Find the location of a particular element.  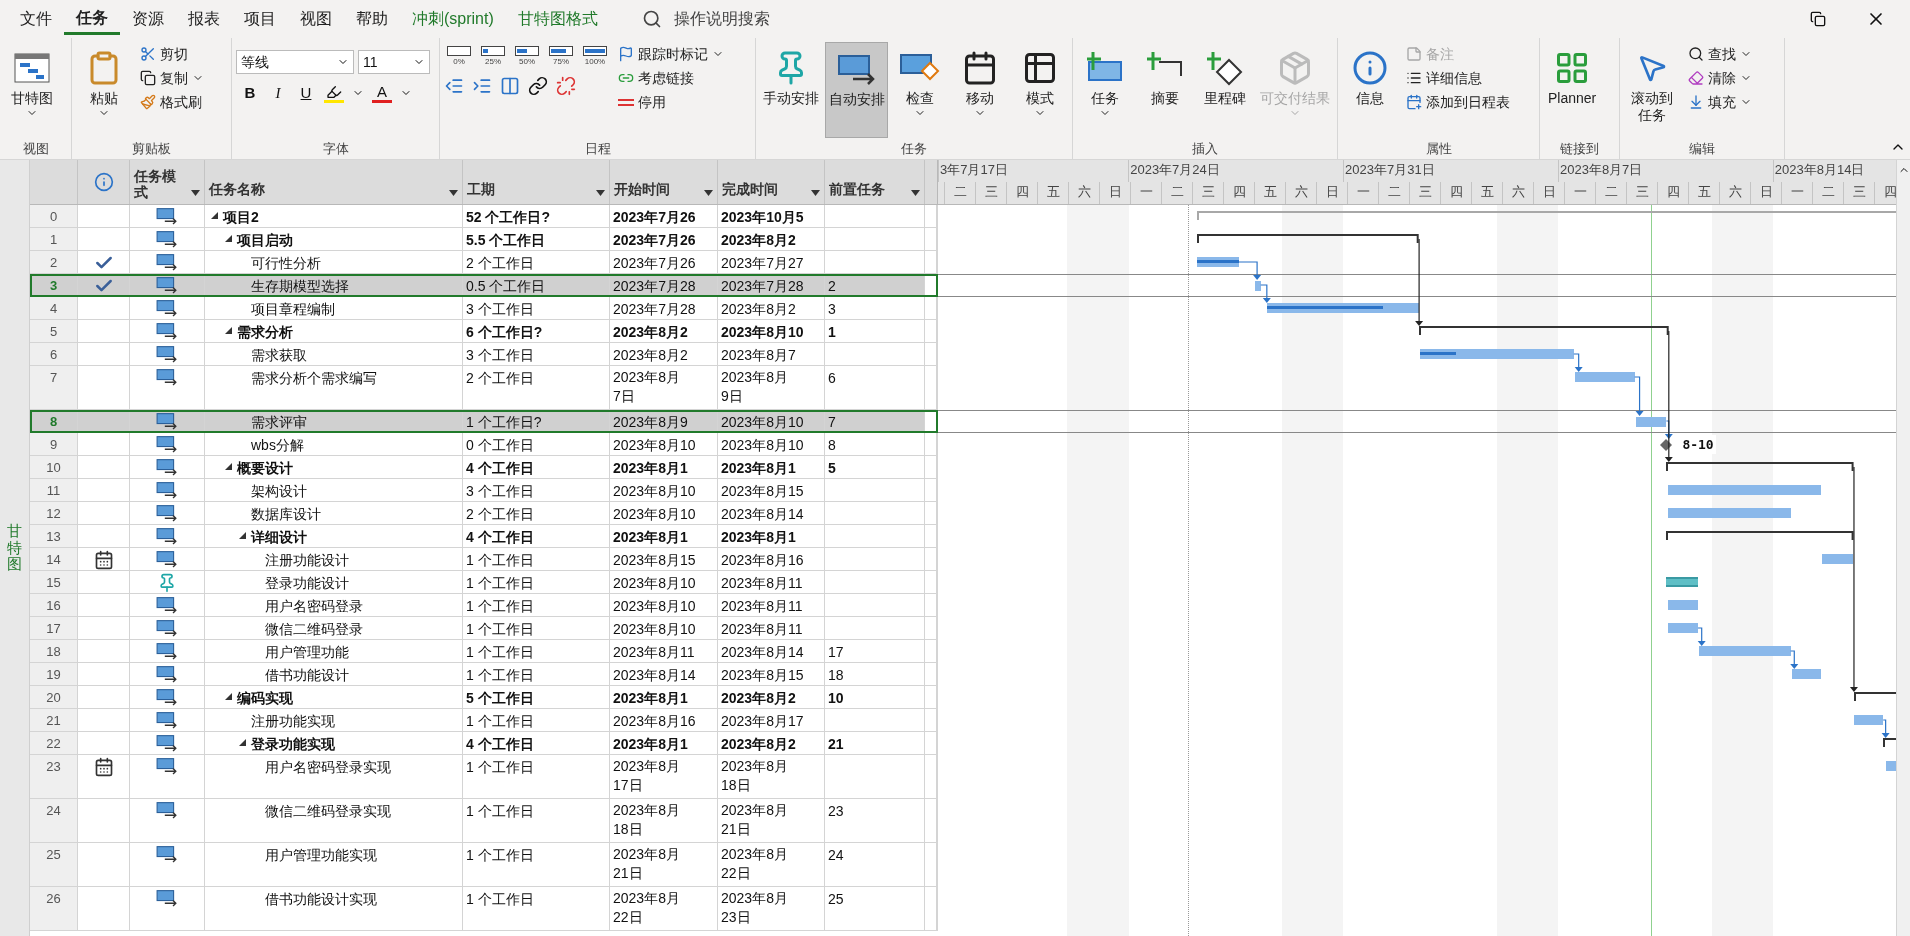

search-field: 操作说明搜索 is located at coordinates (753, 19).